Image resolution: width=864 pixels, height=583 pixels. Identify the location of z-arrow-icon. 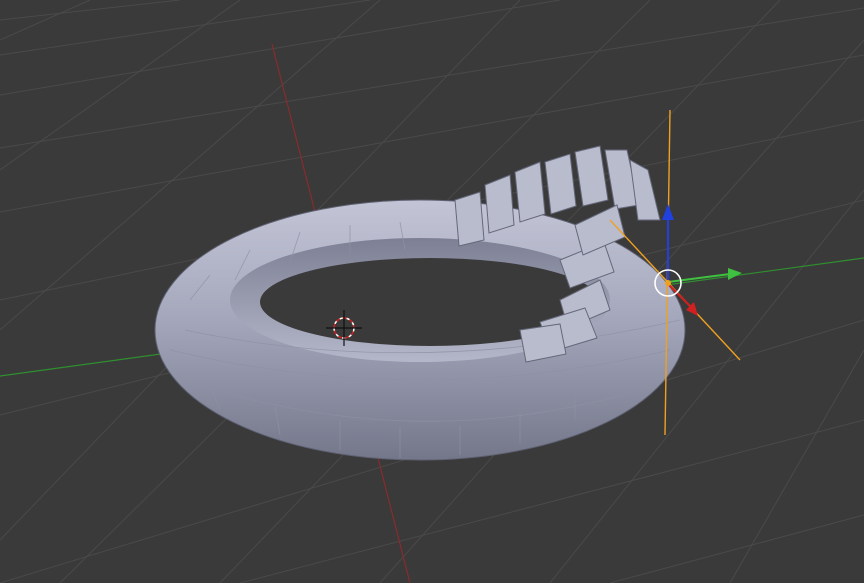
(668, 212).